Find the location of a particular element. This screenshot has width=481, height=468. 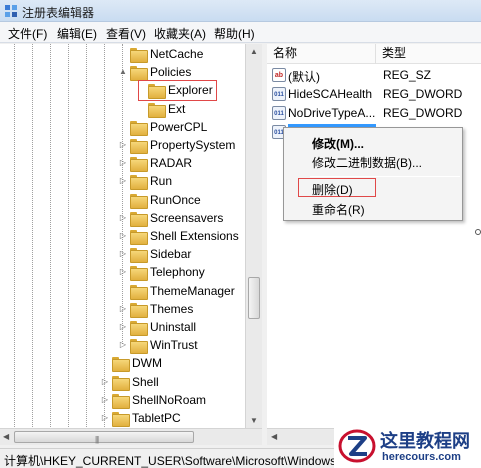

tree-node: RunOnce is located at coordinates (189, 201).